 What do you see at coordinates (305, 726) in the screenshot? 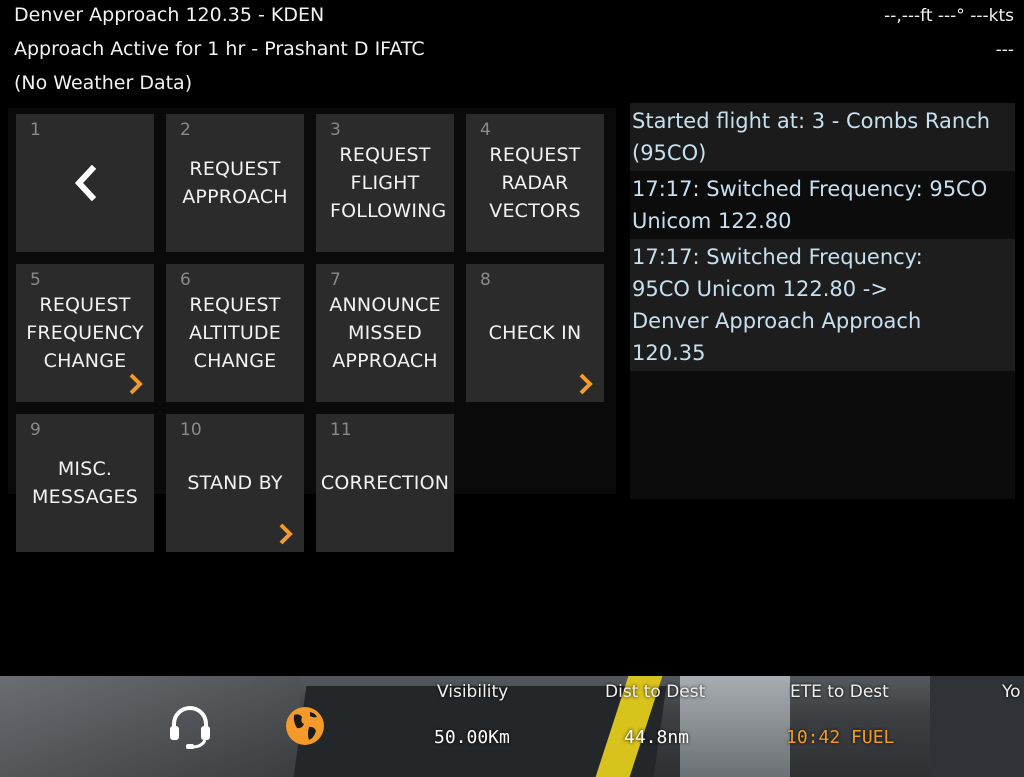
I see `globe-icon` at bounding box center [305, 726].